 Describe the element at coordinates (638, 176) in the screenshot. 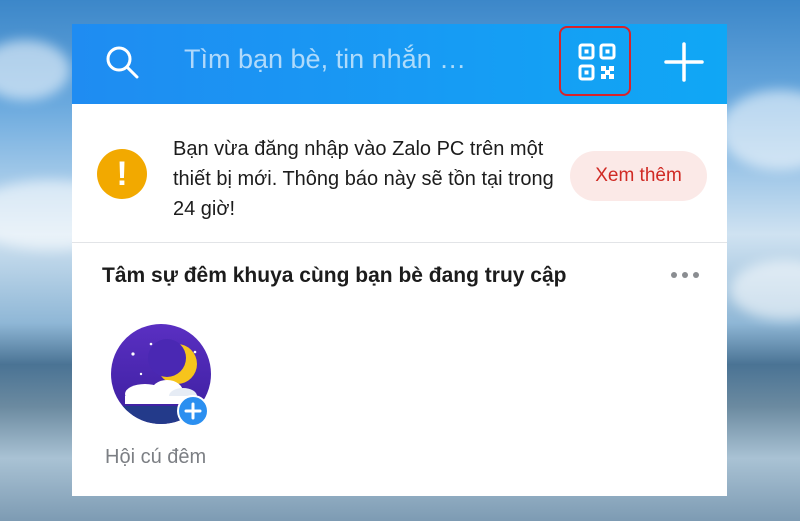

I see `see-more-button: Xem thêm` at that location.